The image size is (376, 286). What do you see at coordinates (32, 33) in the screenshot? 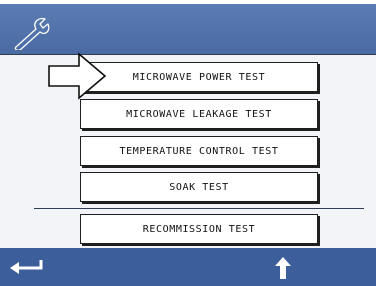
I see `wrench-icon` at bounding box center [32, 33].